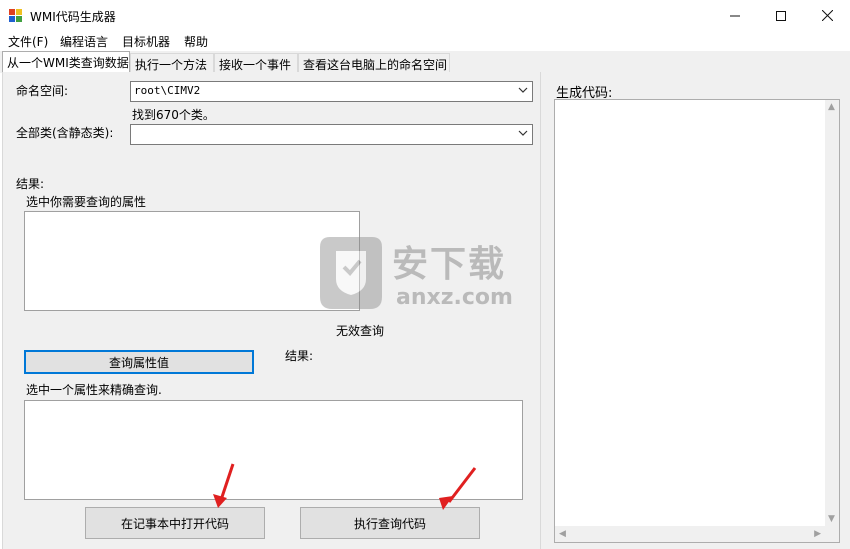  What do you see at coordinates (831, 107) in the screenshot?
I see `scroll-up-icon: ▲` at bounding box center [831, 107].